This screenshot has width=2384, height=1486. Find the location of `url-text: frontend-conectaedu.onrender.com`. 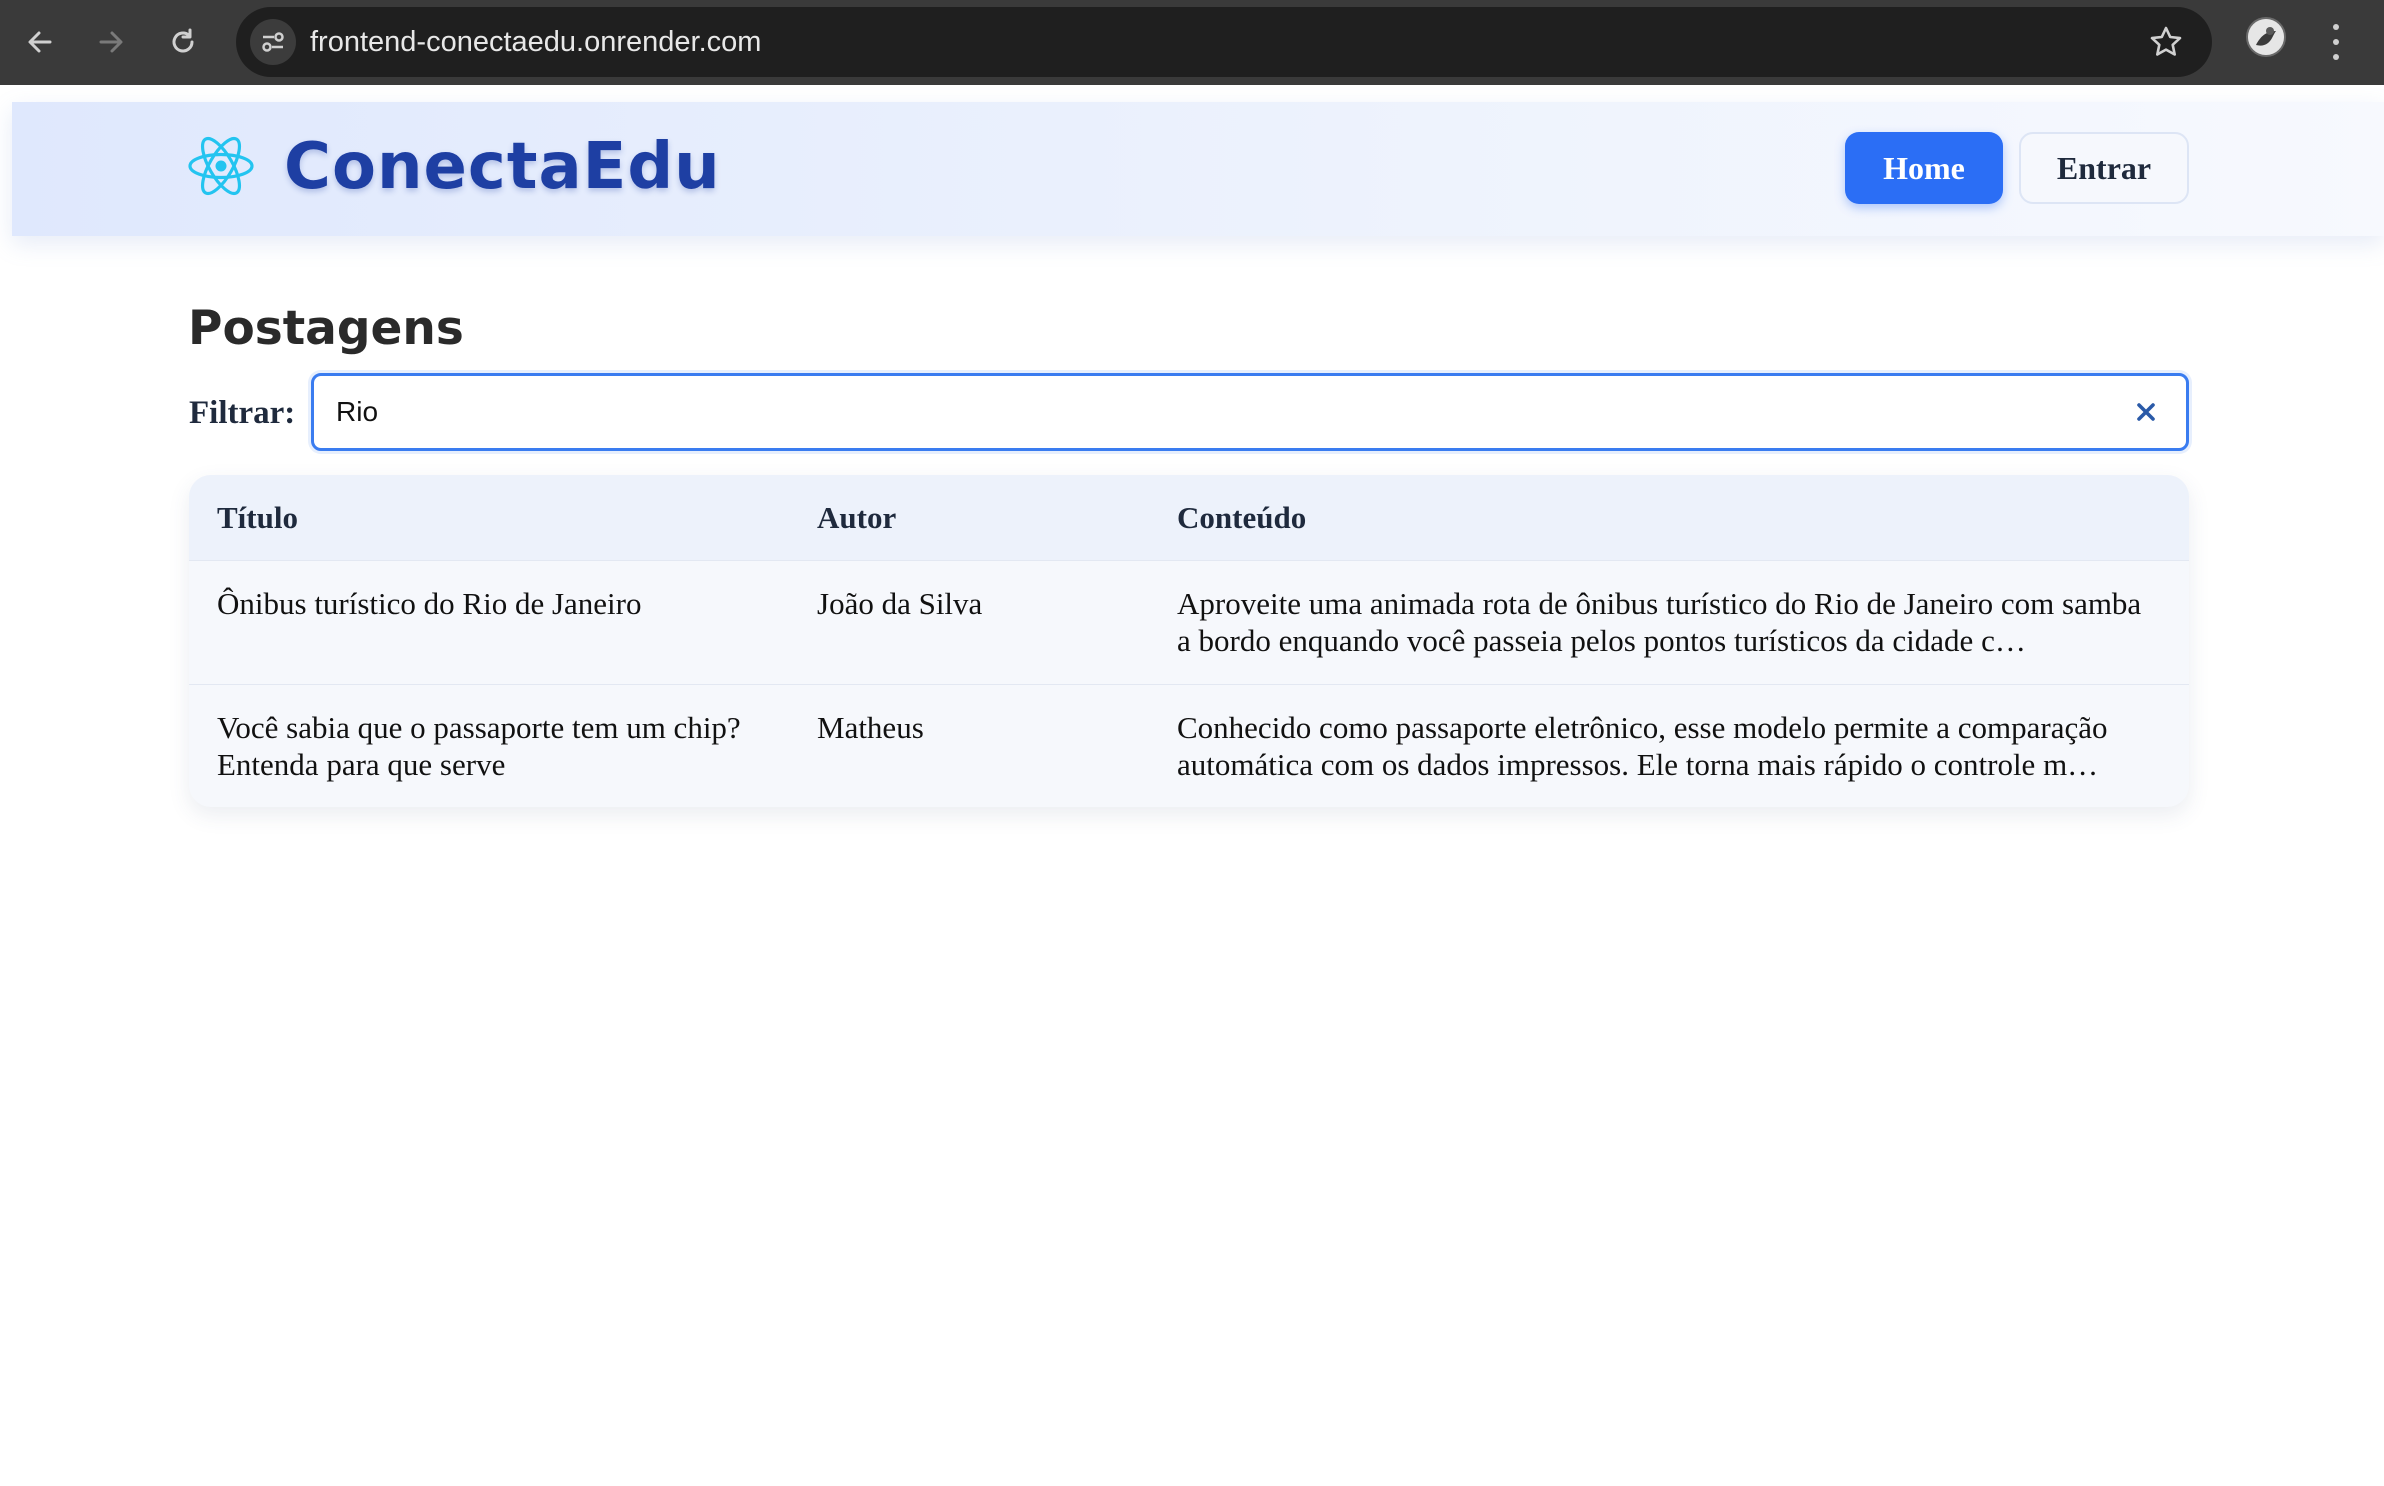

url-text: frontend-conectaedu.onrender.com is located at coordinates (535, 42).